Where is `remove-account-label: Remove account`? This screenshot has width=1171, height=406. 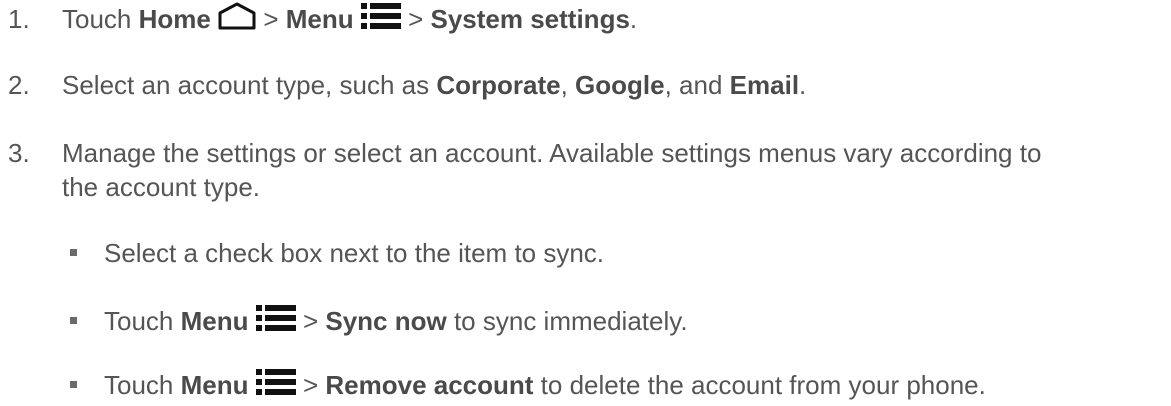 remove-account-label: Remove account is located at coordinates (429, 385).